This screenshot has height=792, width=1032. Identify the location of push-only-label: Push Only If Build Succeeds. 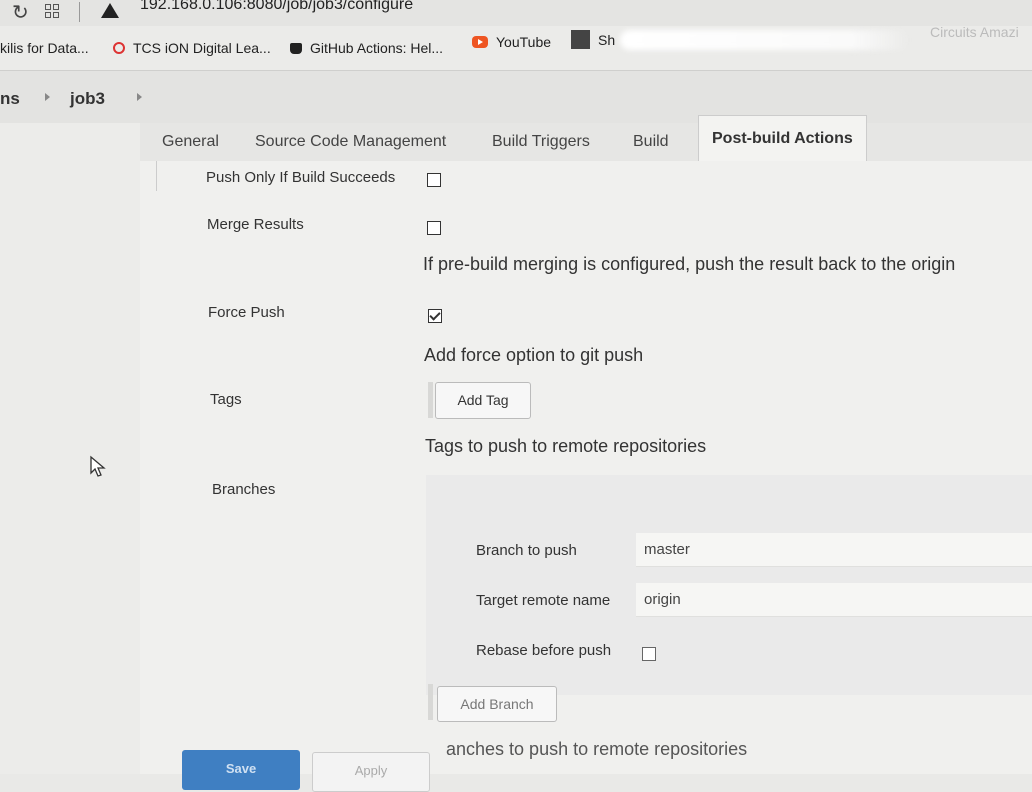
(301, 177).